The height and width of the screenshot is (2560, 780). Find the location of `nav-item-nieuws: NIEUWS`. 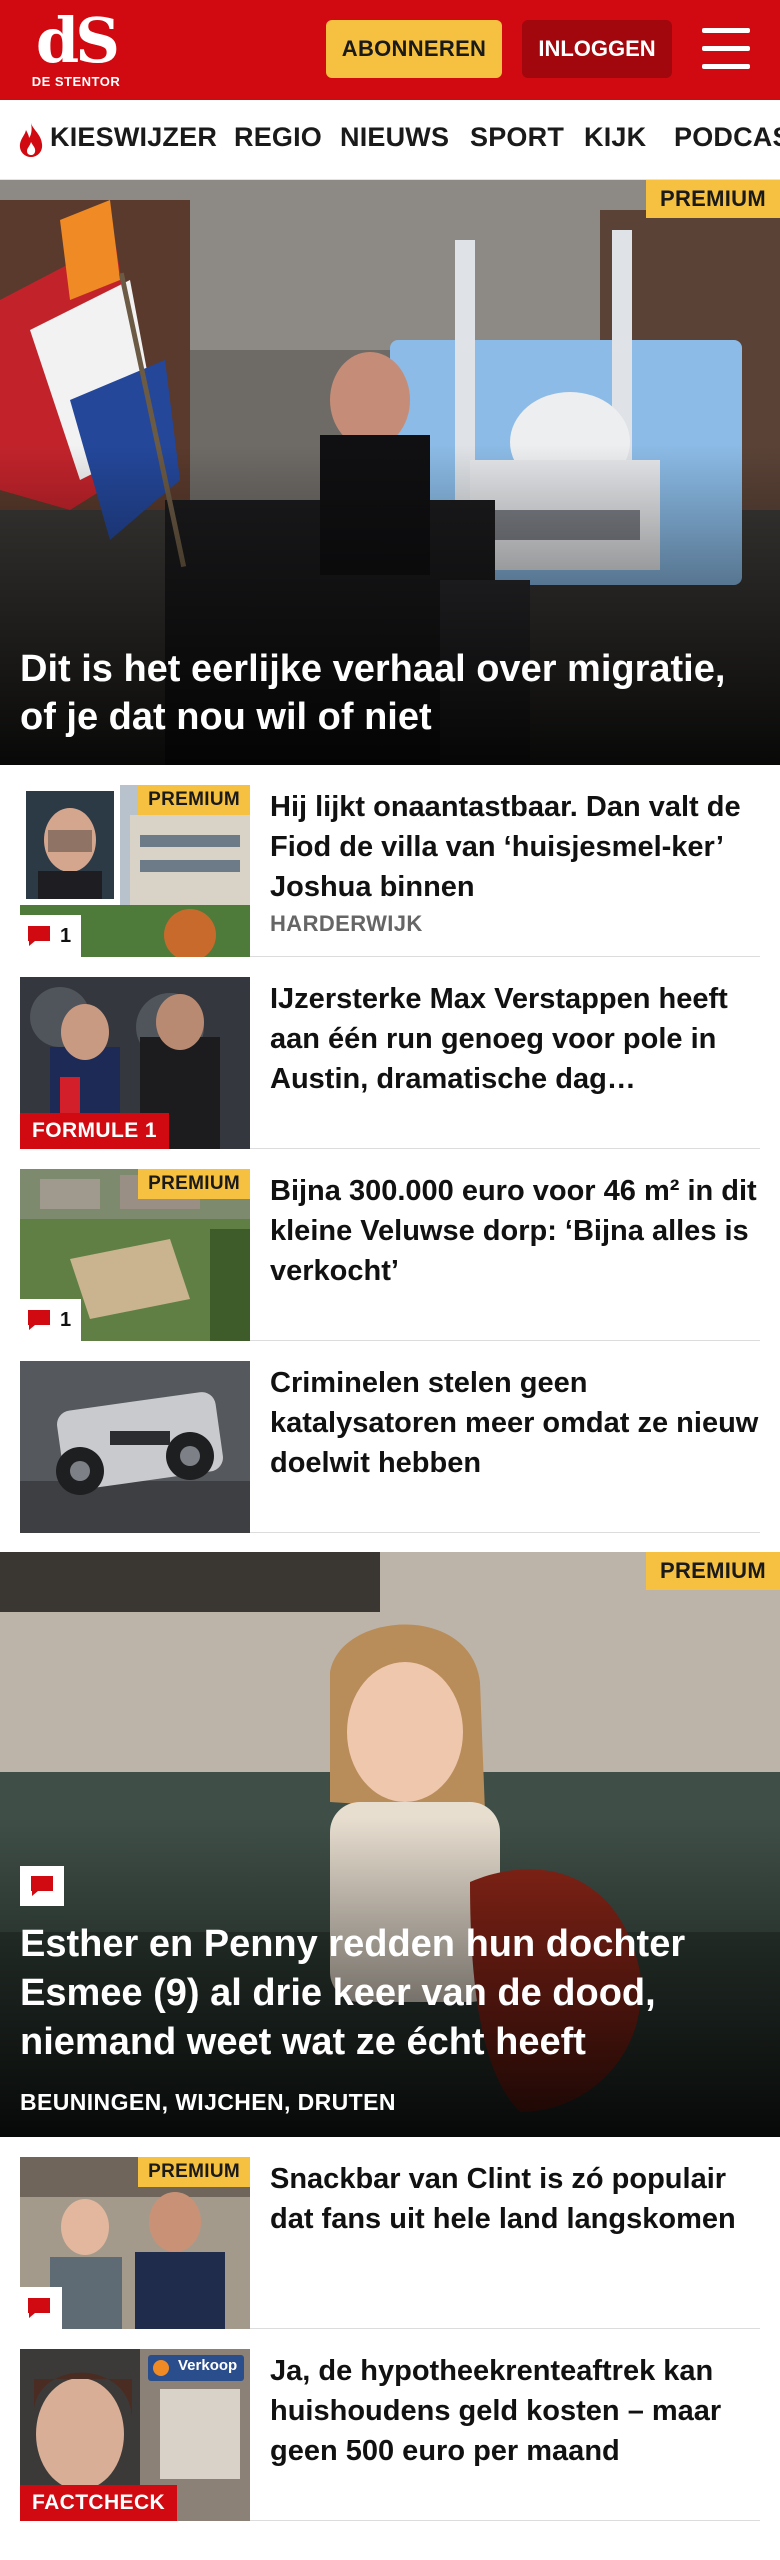

nav-item-nieuws: NIEUWS is located at coordinates (394, 137).